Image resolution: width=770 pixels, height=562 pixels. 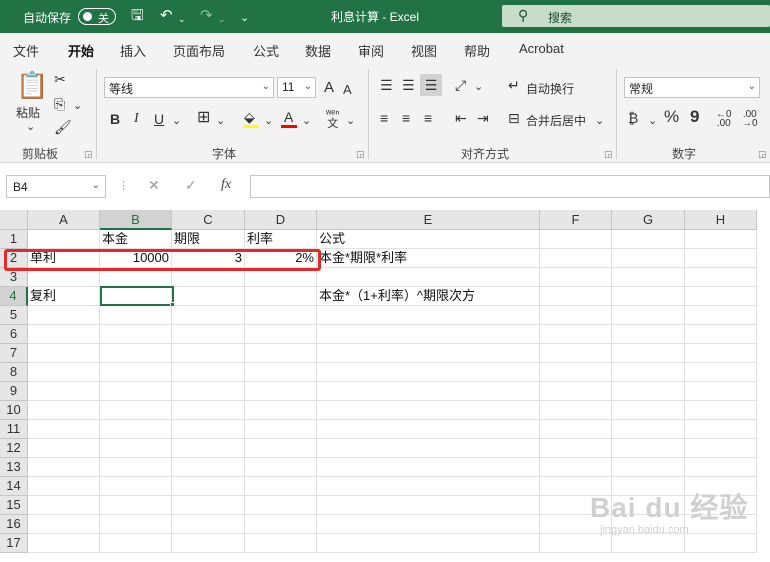 I want to click on cell-f10, so click(x=576, y=410).